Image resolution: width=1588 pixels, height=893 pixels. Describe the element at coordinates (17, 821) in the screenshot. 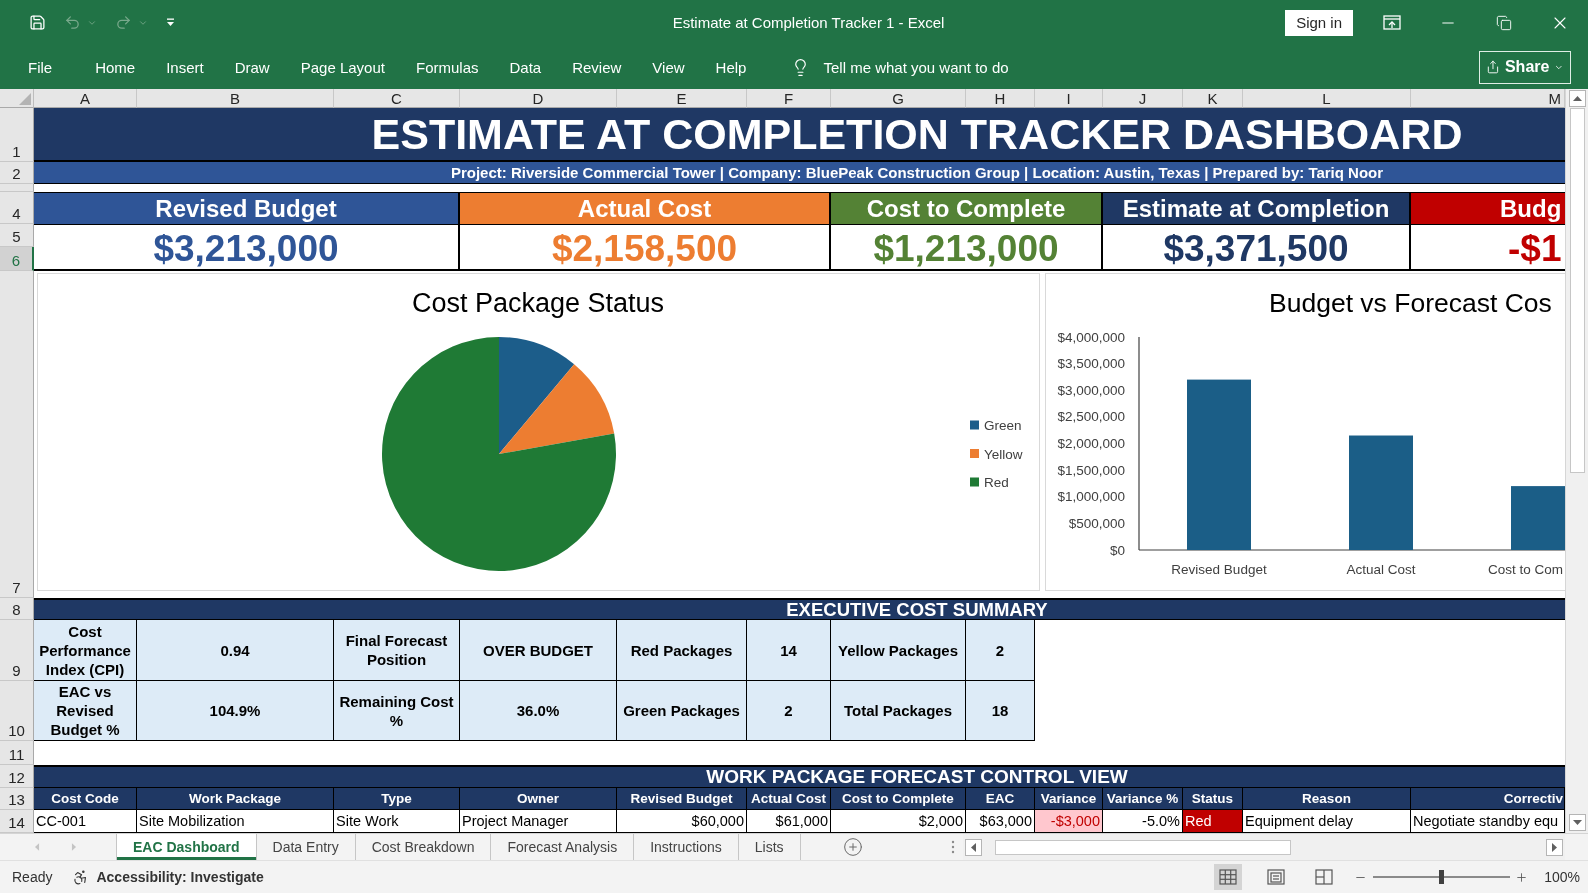

I see `row-header: 14` at that location.